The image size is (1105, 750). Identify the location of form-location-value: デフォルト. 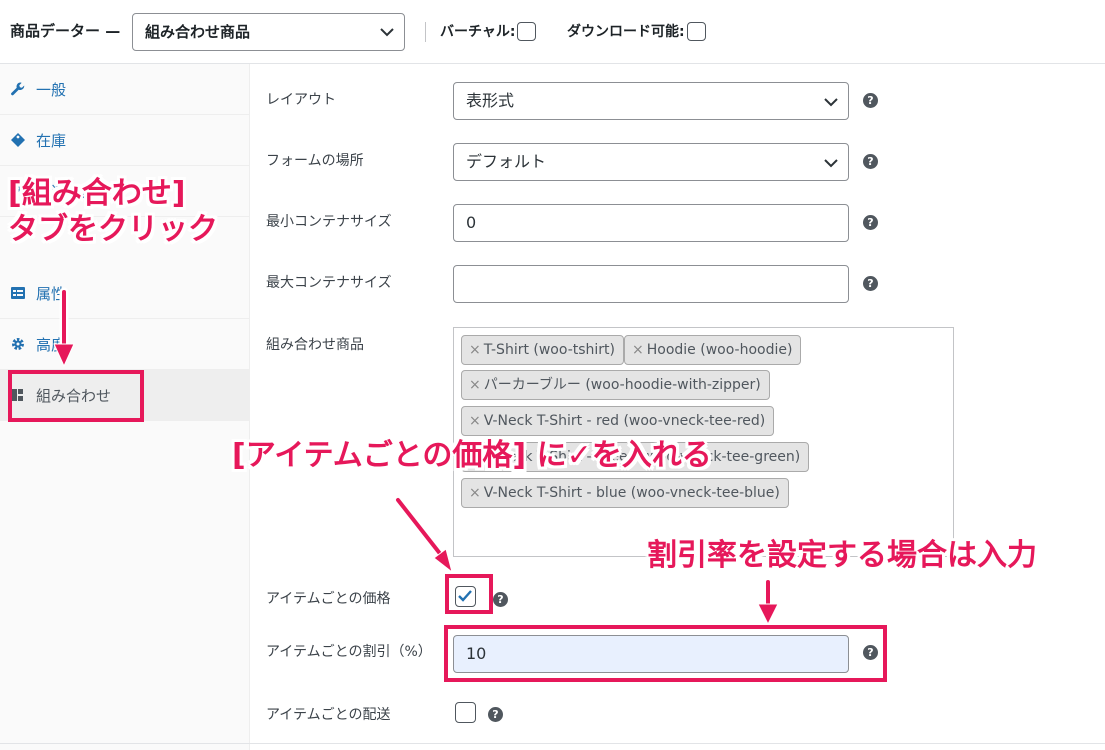
(506, 161).